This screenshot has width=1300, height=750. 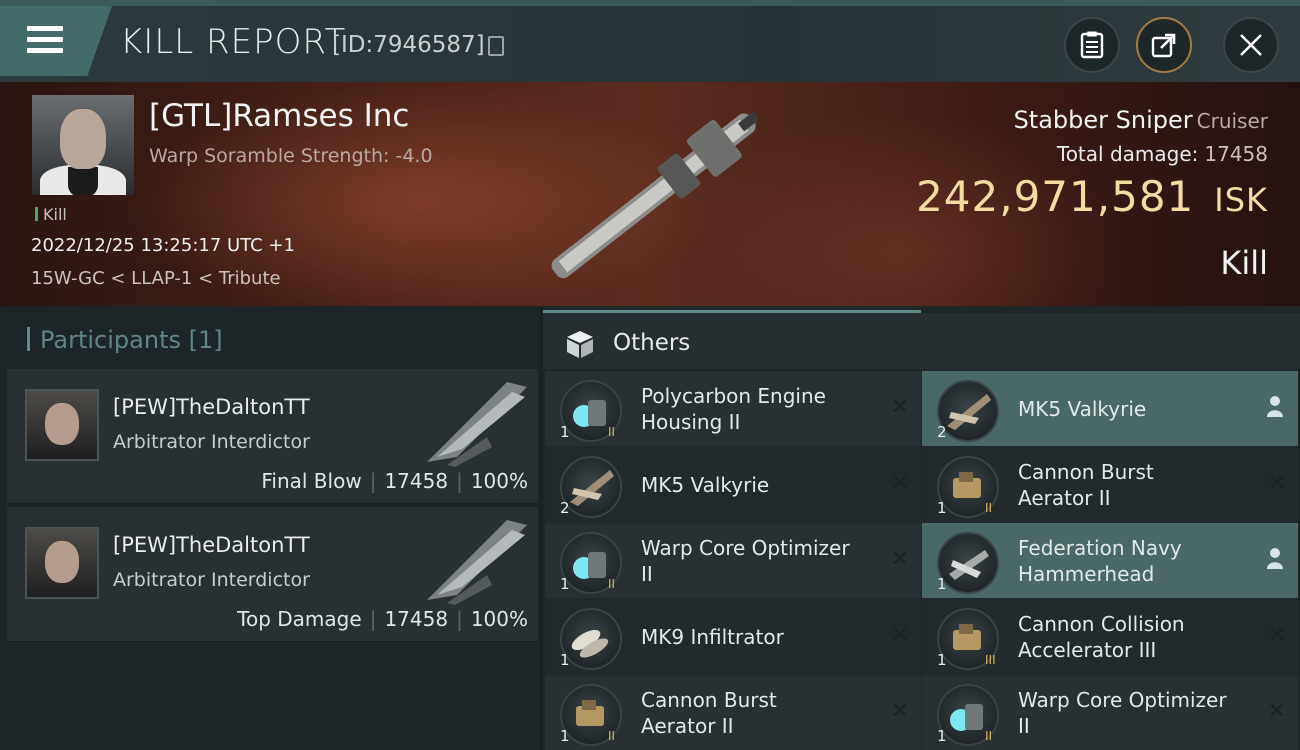 I want to click on loot-item: 2 MK5 Valkyrie, so click(x=1110, y=408).